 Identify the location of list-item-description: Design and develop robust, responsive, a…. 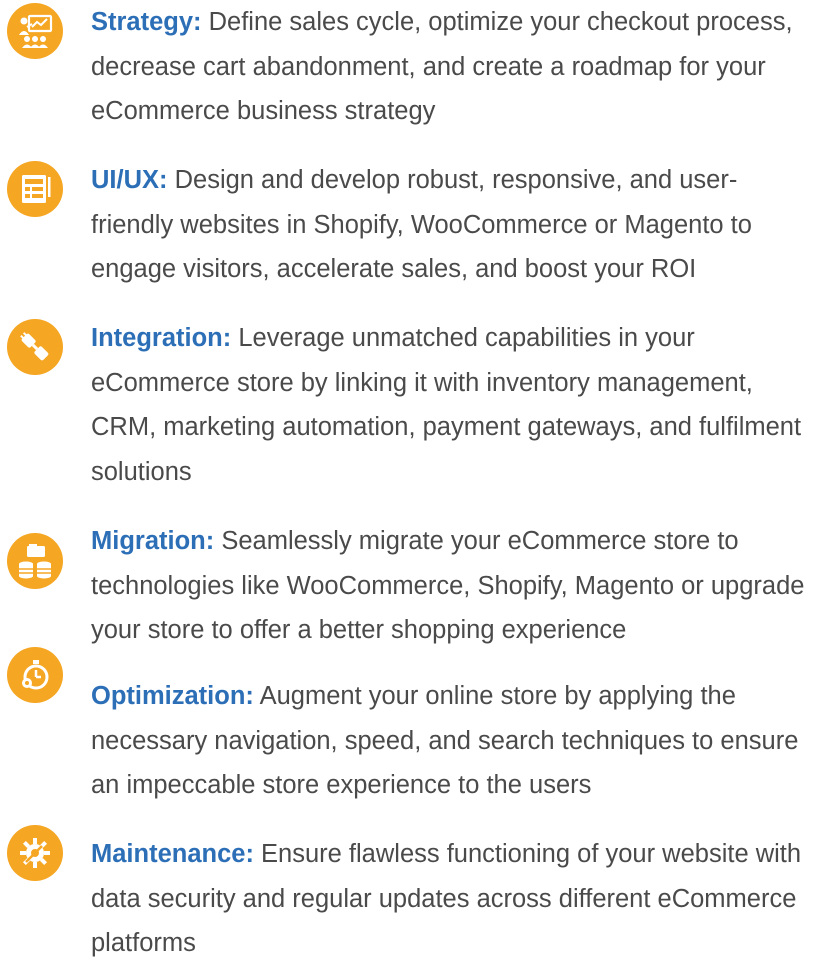
(421, 224).